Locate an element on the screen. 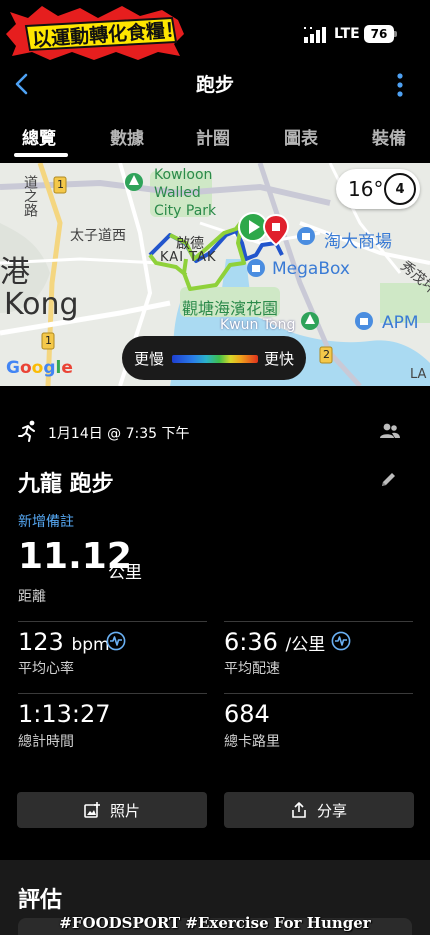 The height and width of the screenshot is (935, 430). calories-label: 總卡路里 is located at coordinates (252, 742).